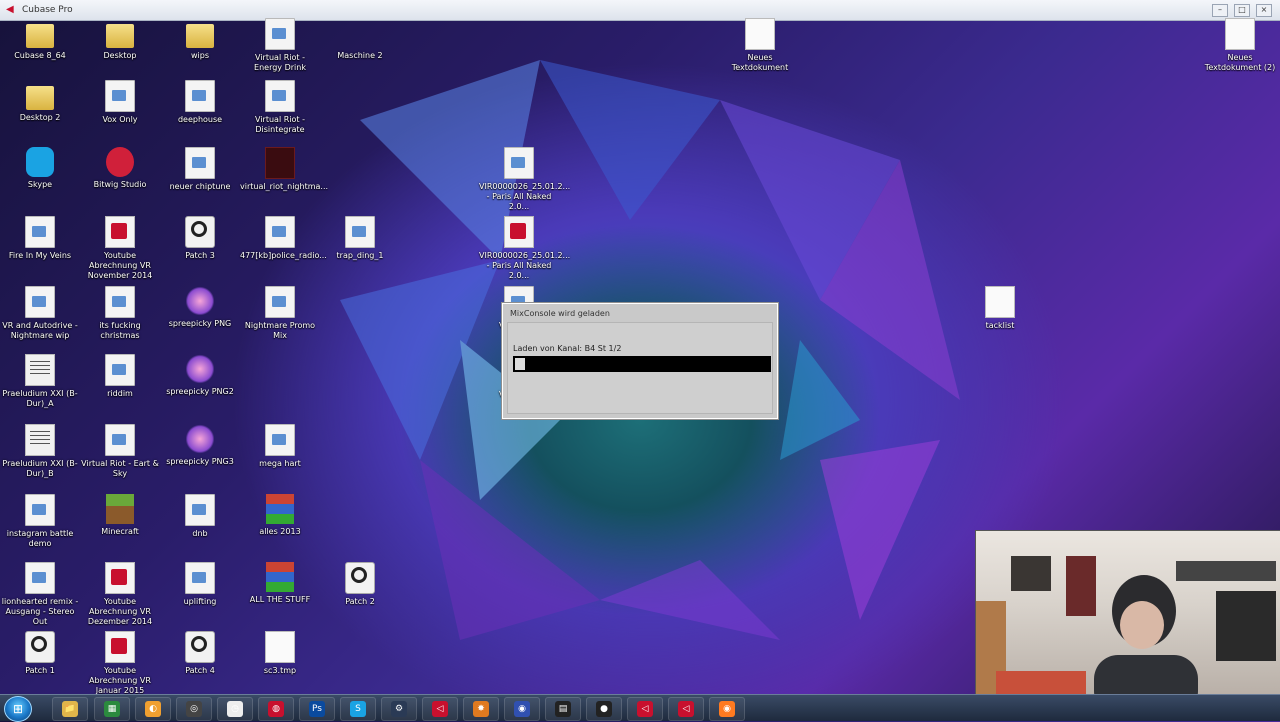 The height and width of the screenshot is (722, 1280). What do you see at coordinates (280, 515) in the screenshot?
I see `desktop-icon: alles 2013` at bounding box center [280, 515].